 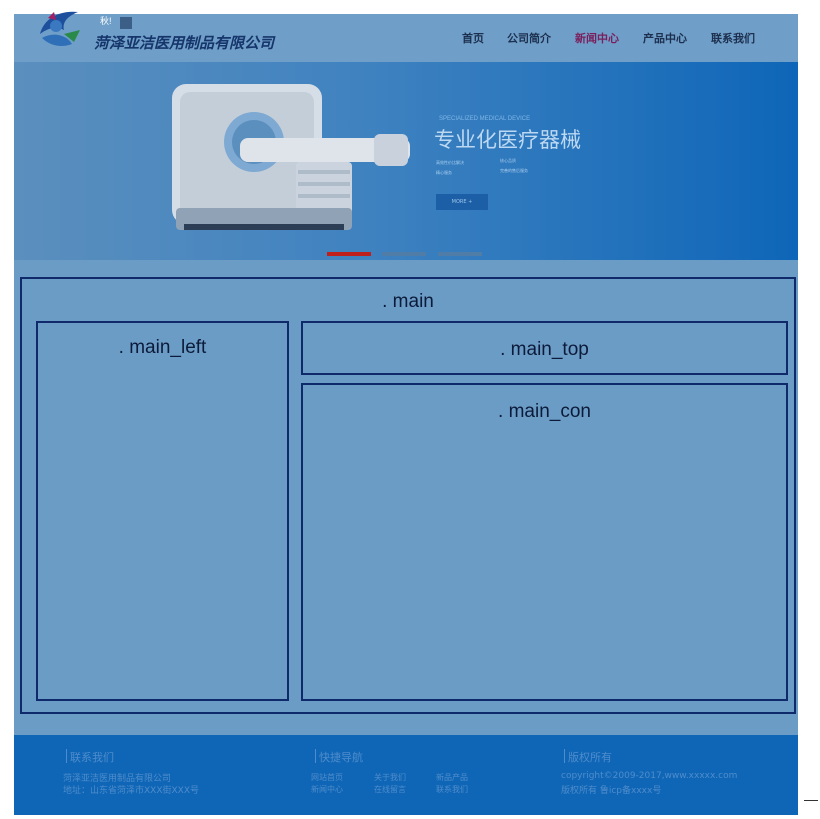 What do you see at coordinates (508, 160) in the screenshot?
I see `banner-feature: 核心品质` at bounding box center [508, 160].